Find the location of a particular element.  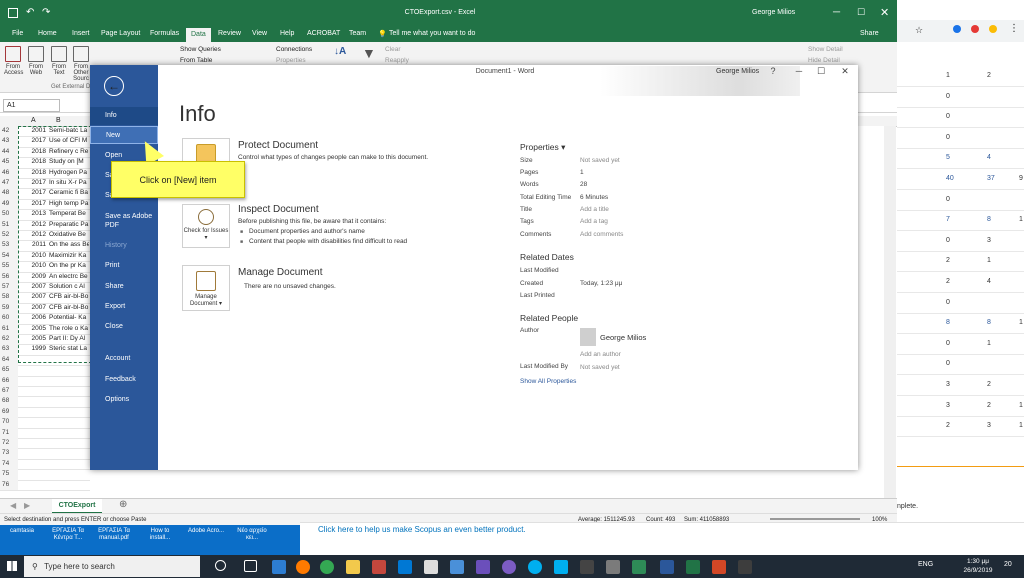

photos-icon is located at coordinates (457, 567).